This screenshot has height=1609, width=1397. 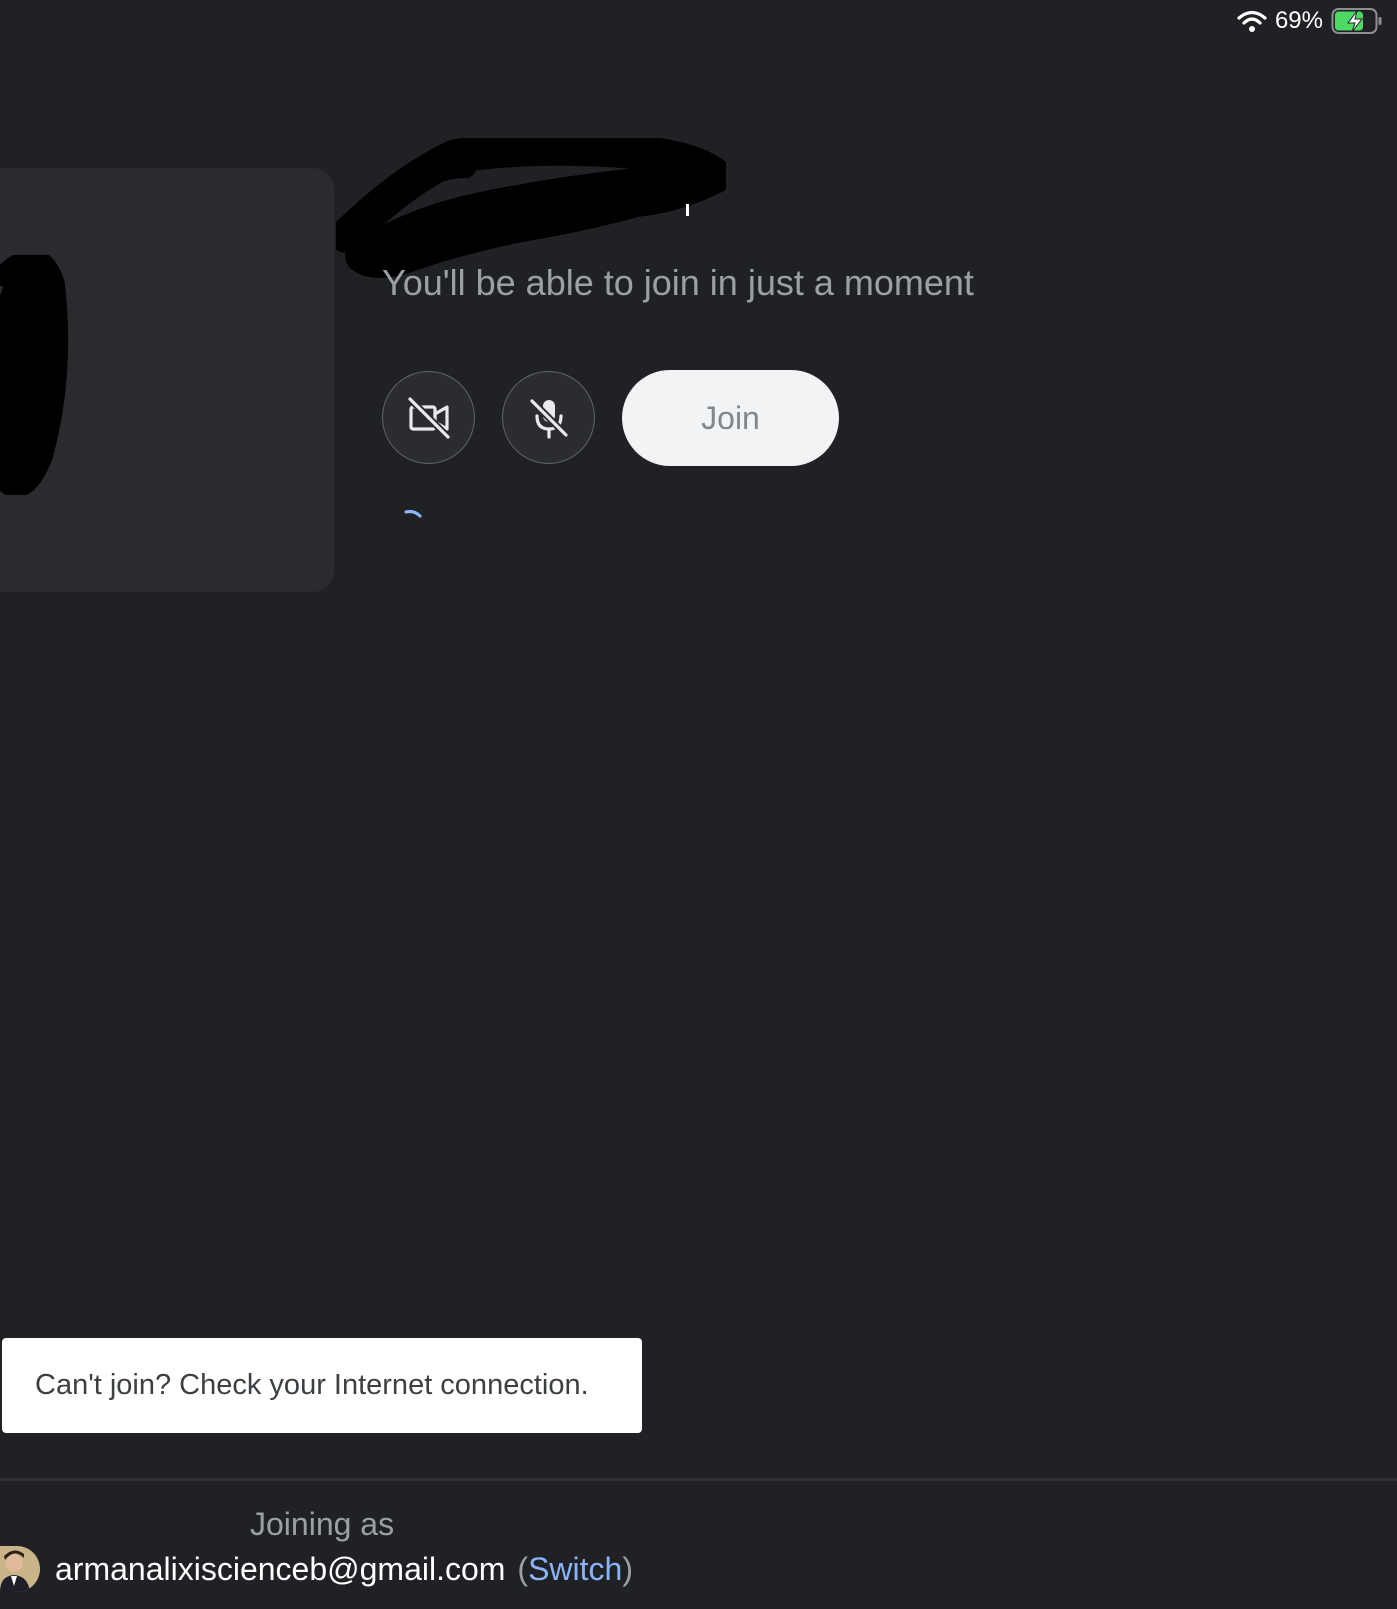 I want to click on status-bar: 69%, so click(x=1310, y=21).